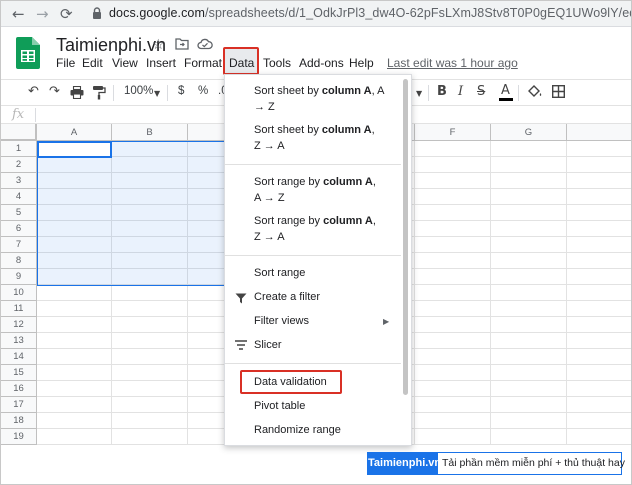 Image resolution: width=632 pixels, height=485 pixels. I want to click on reload-icon: ⟳, so click(66, 14).